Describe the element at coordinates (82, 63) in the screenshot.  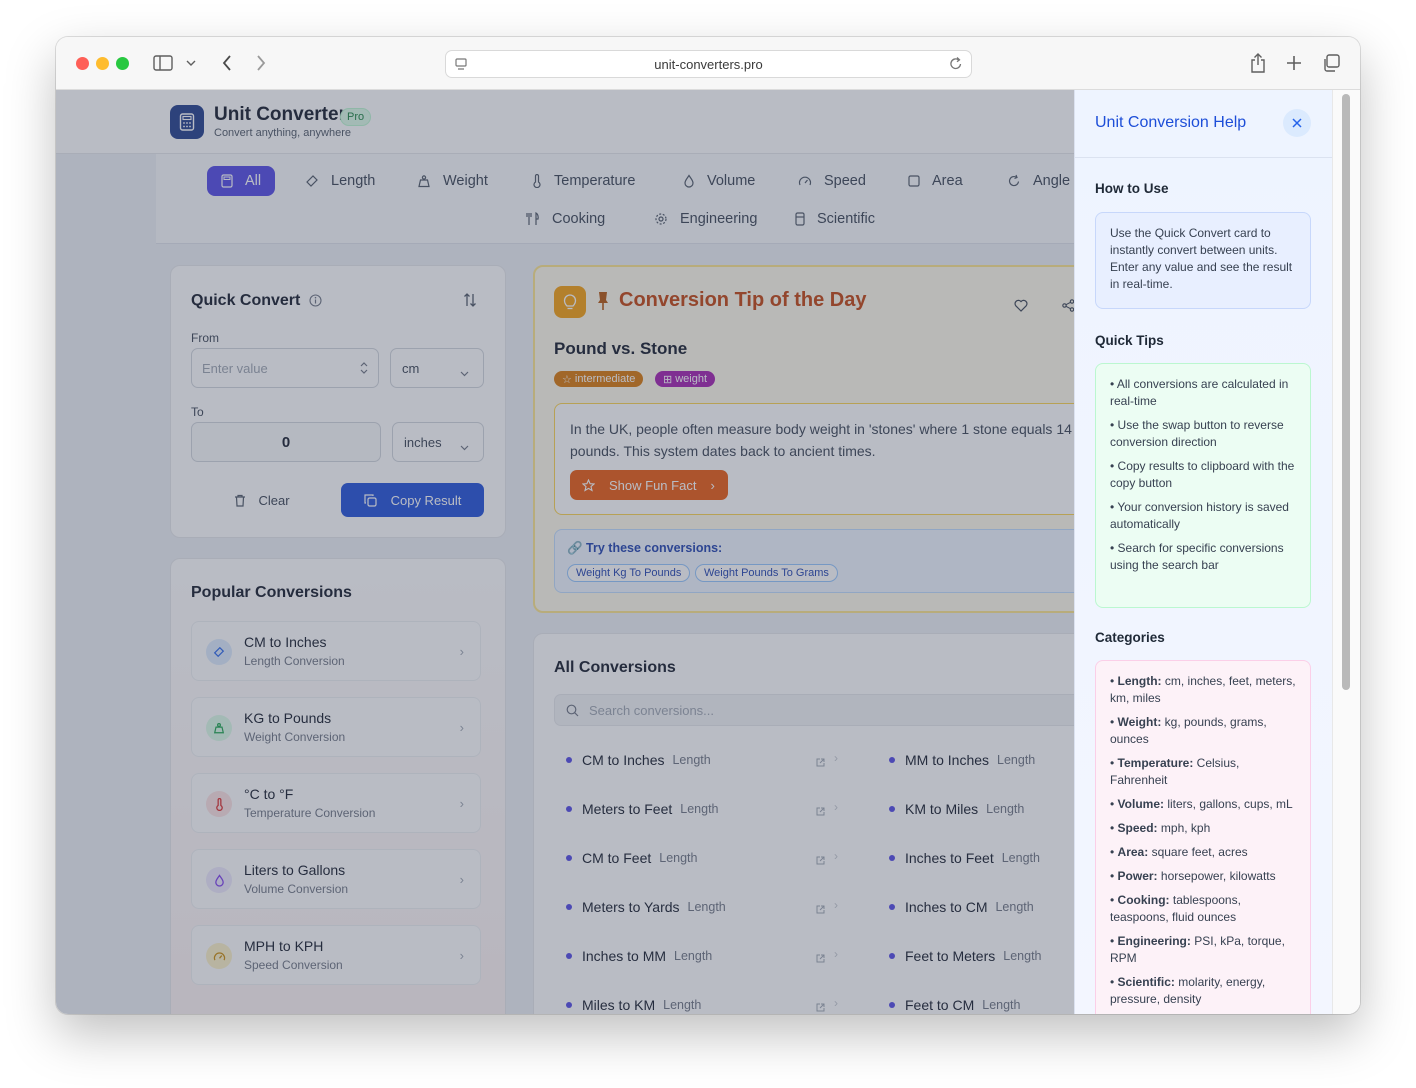
I see `close-window-button` at that location.